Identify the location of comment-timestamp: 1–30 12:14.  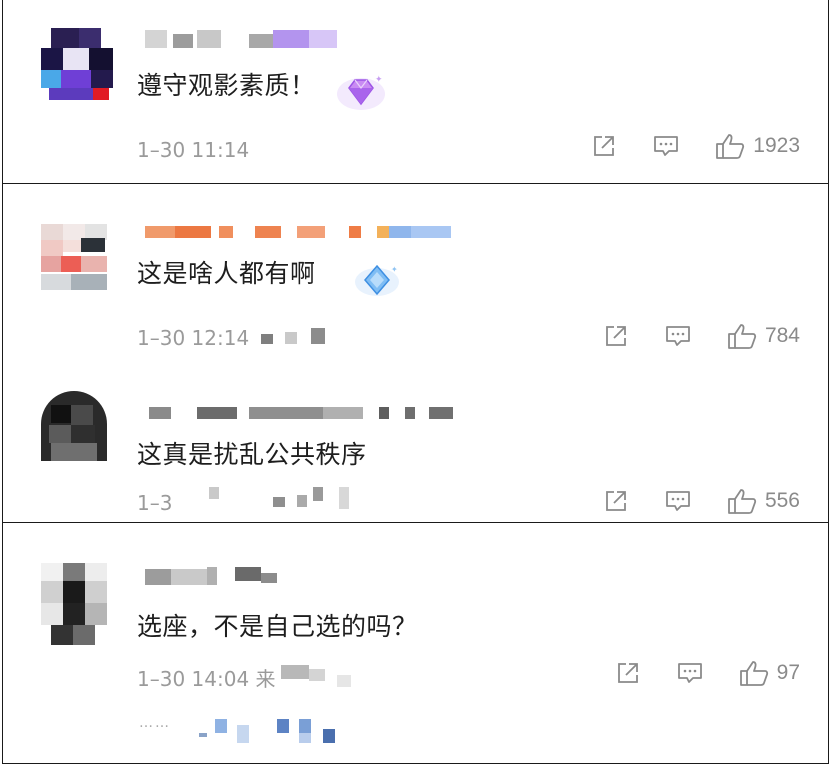
(193, 338).